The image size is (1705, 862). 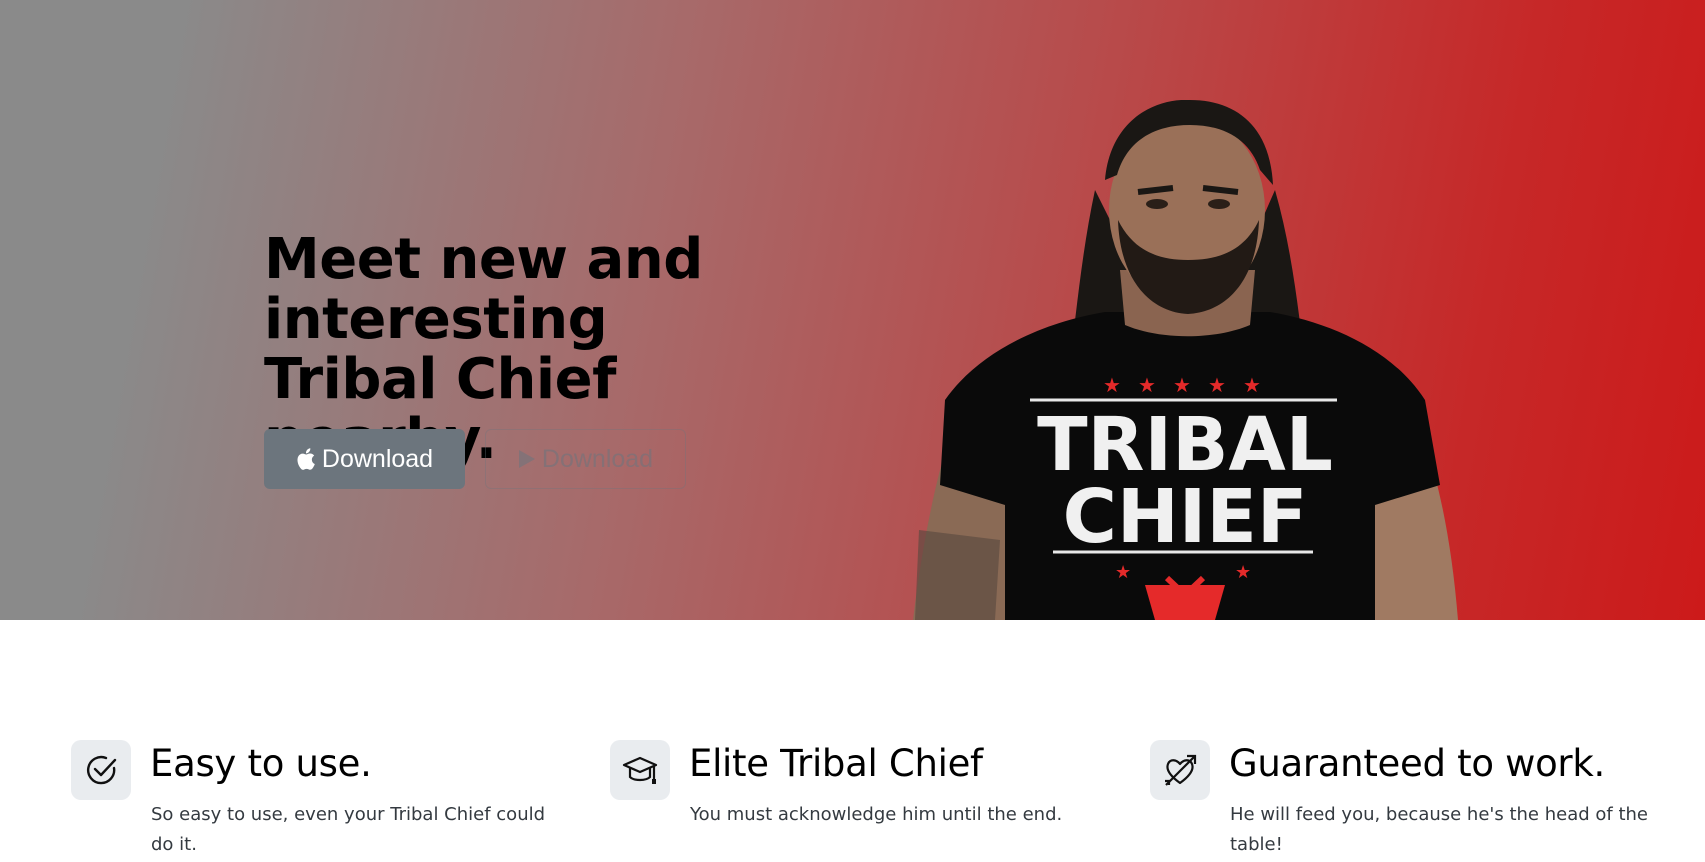 What do you see at coordinates (1180, 770) in the screenshot?
I see `heart-arrow-icon` at bounding box center [1180, 770].